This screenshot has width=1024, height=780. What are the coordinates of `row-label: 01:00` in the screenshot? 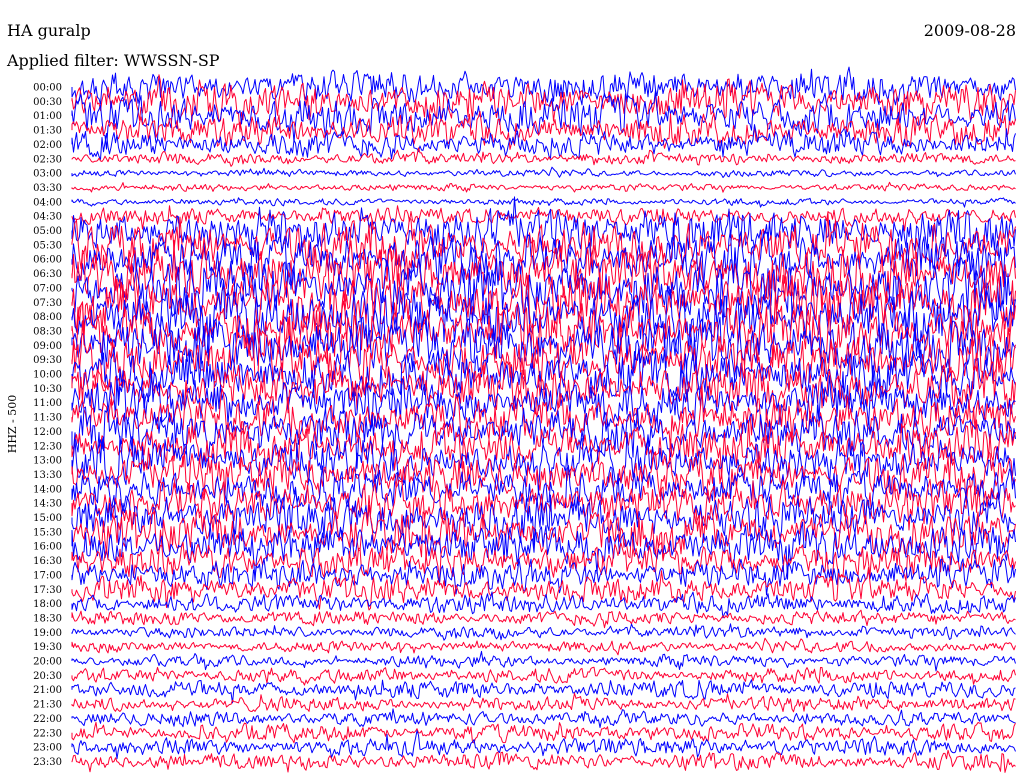 It's located at (47, 116).